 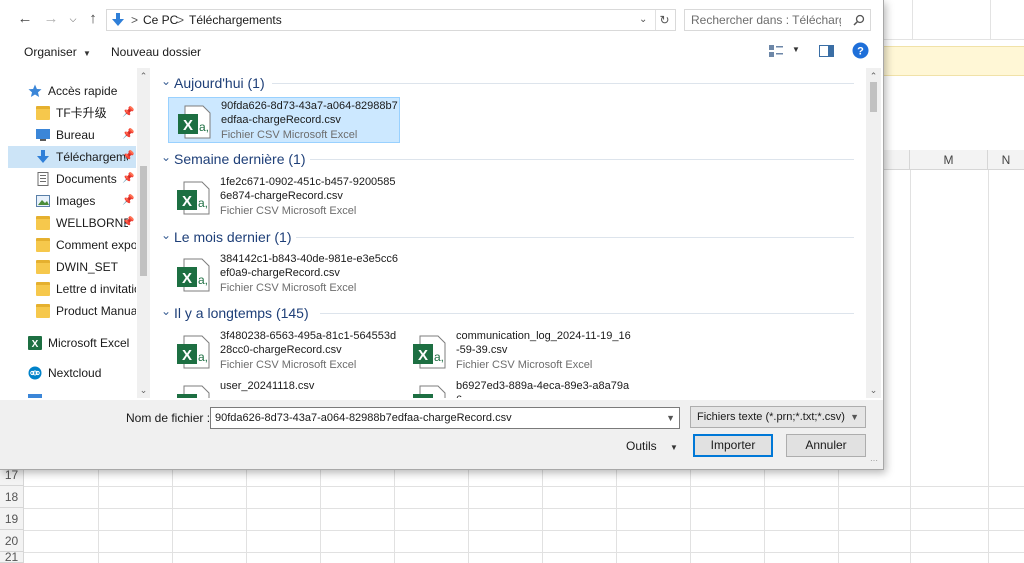 What do you see at coordinates (72, 135) in the screenshot?
I see `sidebar-item-bureau: Bureau 📌` at bounding box center [72, 135].